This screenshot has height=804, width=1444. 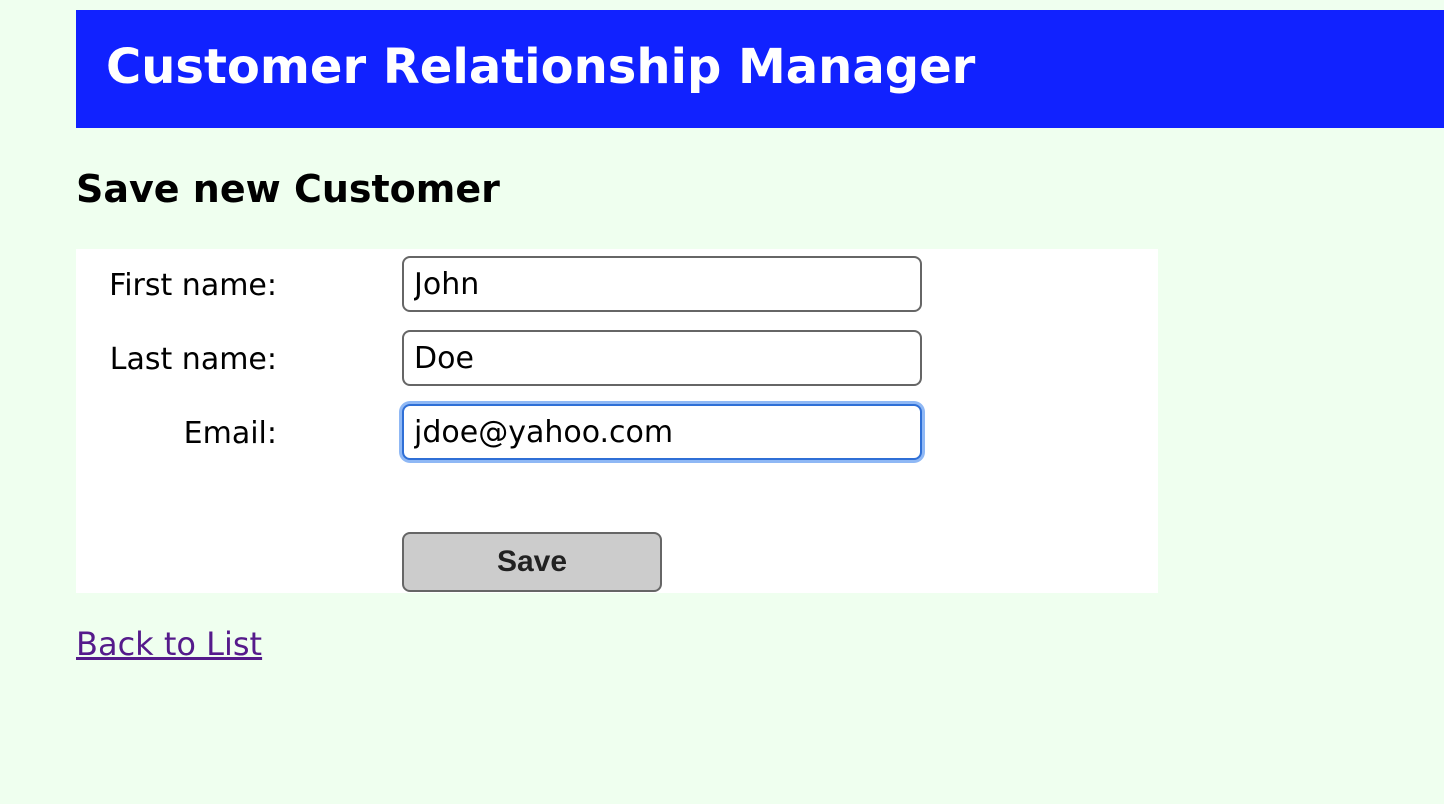 What do you see at coordinates (532, 562) in the screenshot?
I see `save-button: Save` at bounding box center [532, 562].